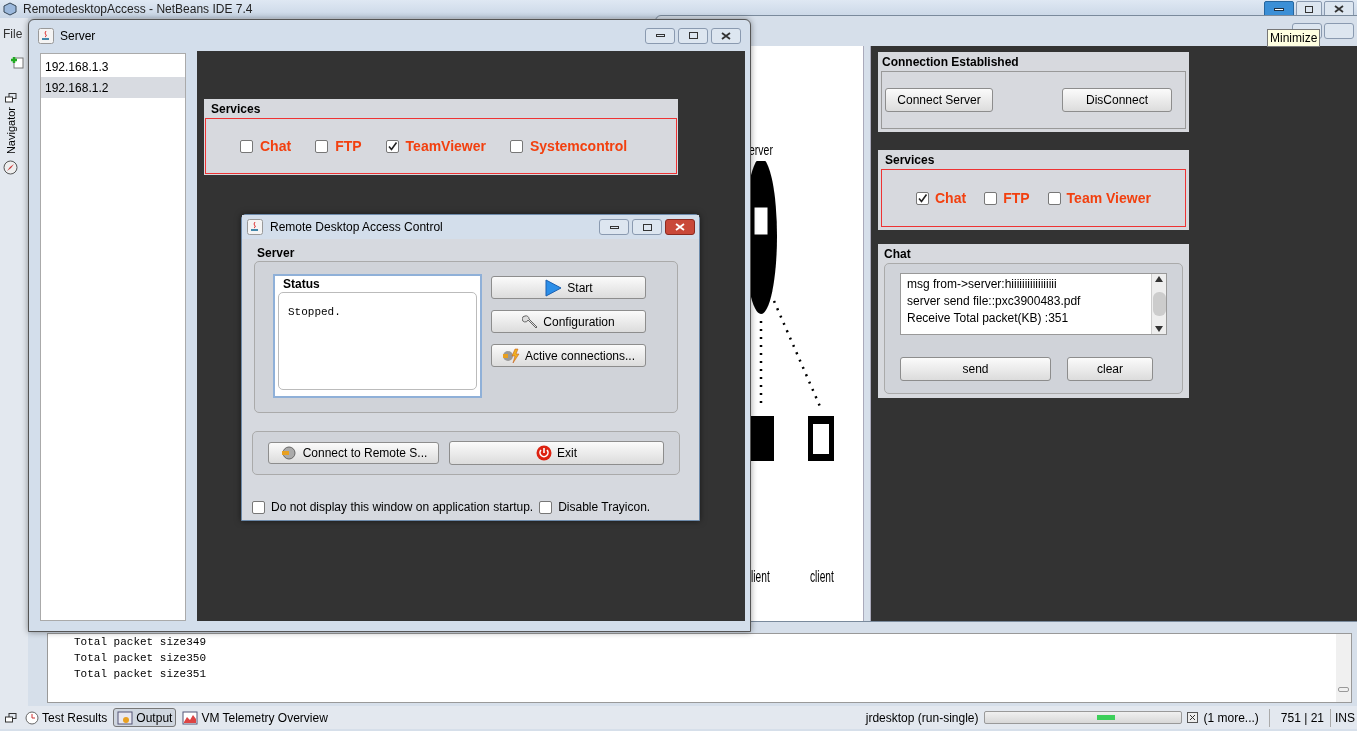  What do you see at coordinates (141, 658) in the screenshot?
I see `output-line: Total packet size350` at bounding box center [141, 658].